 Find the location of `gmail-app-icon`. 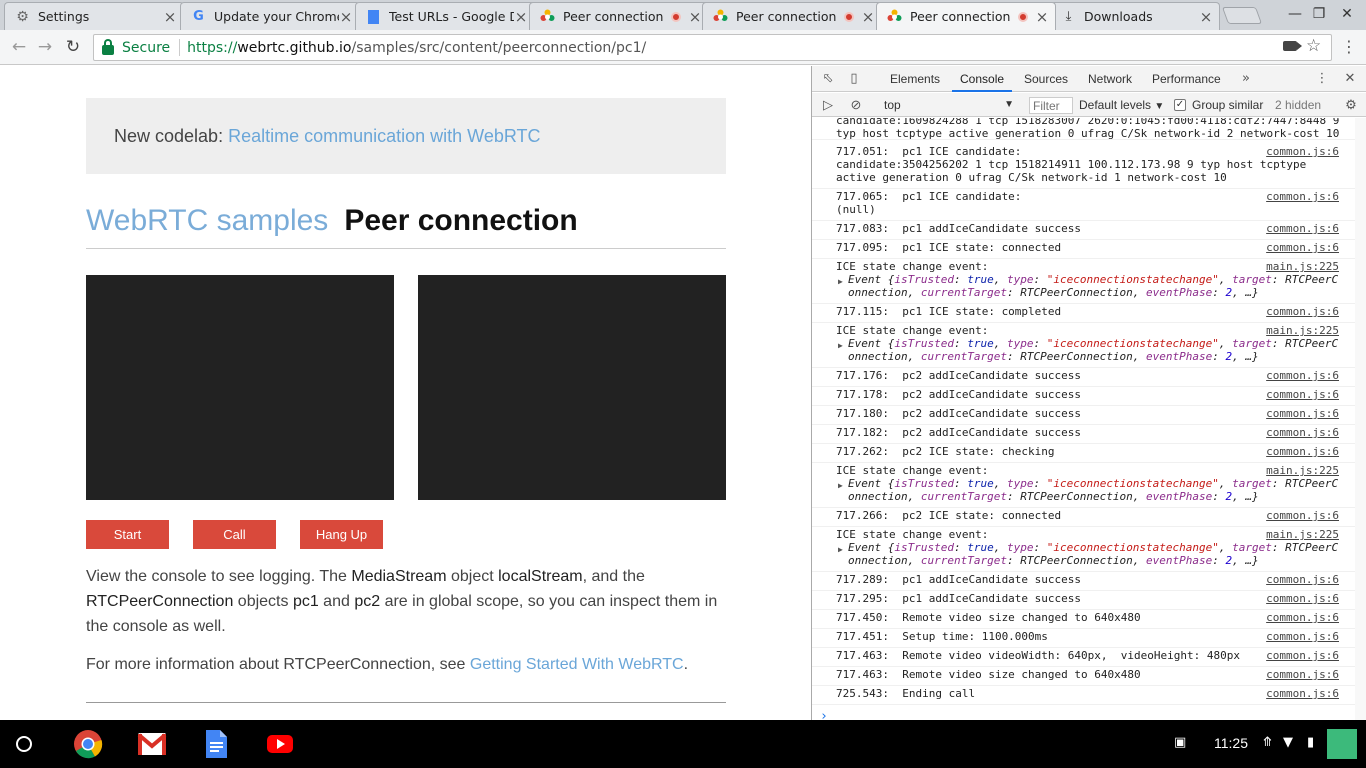

gmail-app-icon is located at coordinates (152, 744).